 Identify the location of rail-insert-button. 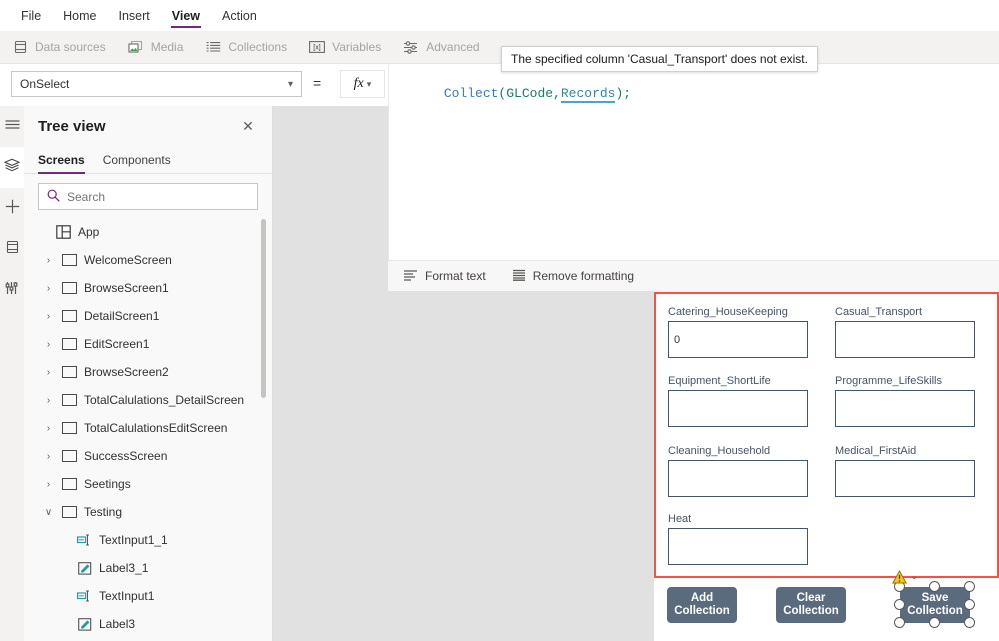
(12, 208).